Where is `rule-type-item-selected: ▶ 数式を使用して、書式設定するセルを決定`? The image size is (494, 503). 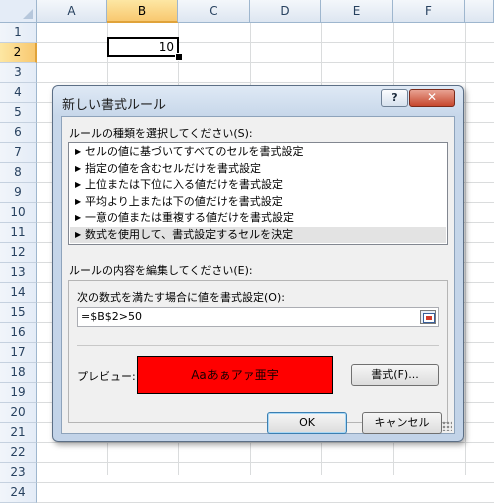
rule-type-item-selected: ▶ 数式を使用して、書式設定するセルを決定 is located at coordinates (258, 234).